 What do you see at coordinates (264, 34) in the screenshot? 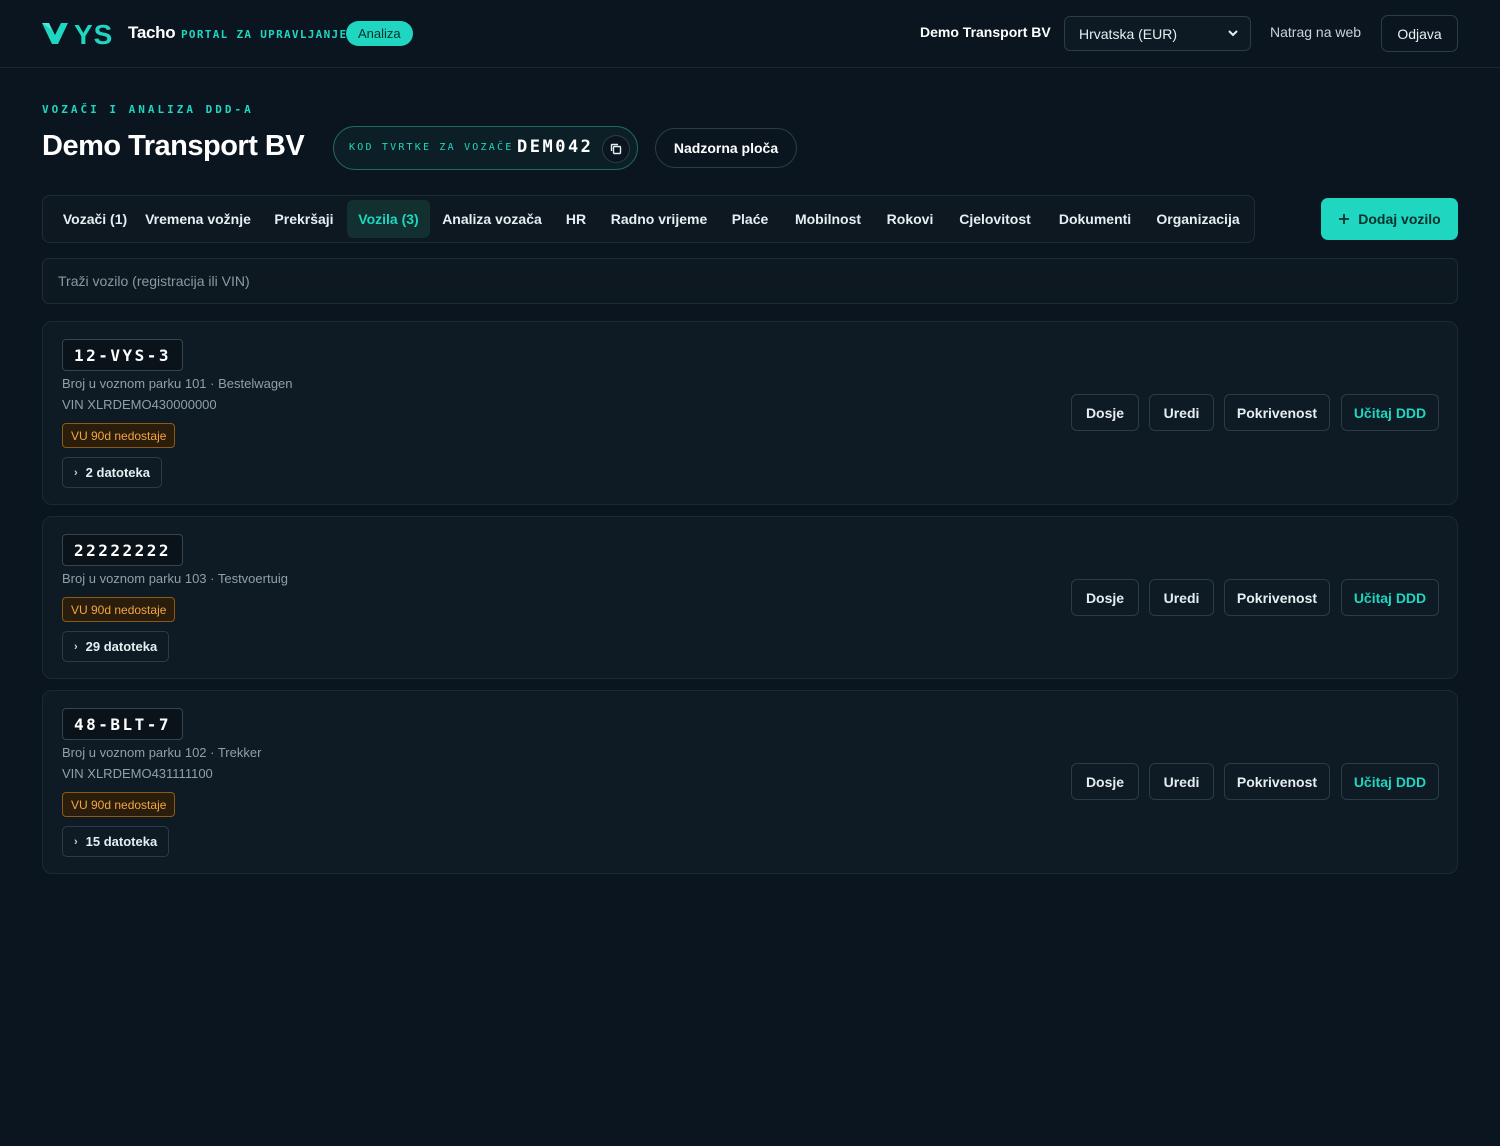
I see `brand-subtitle: PORTAL ZA UPRAVLJANJE` at bounding box center [264, 34].